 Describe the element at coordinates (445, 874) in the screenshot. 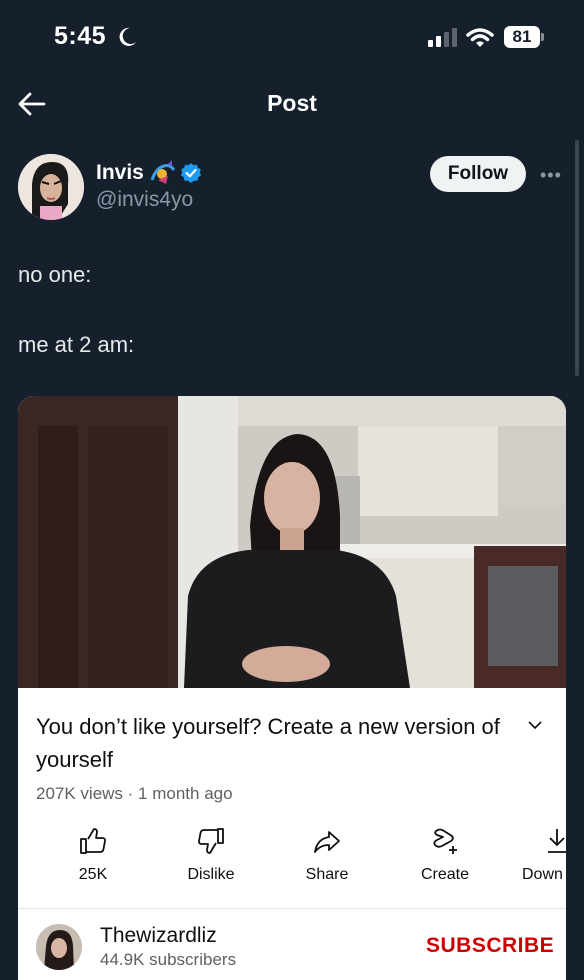

I see `create-label: Create` at that location.